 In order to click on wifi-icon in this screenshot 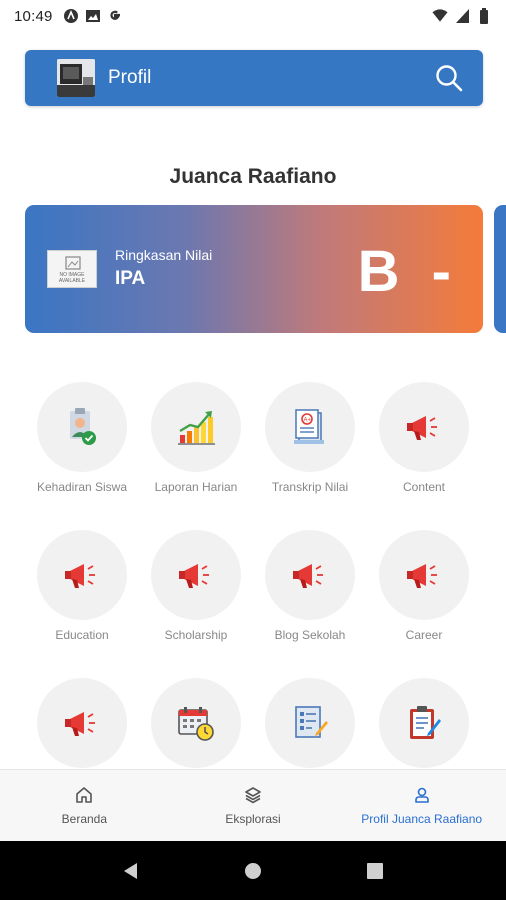, I will do `click(440, 16)`.